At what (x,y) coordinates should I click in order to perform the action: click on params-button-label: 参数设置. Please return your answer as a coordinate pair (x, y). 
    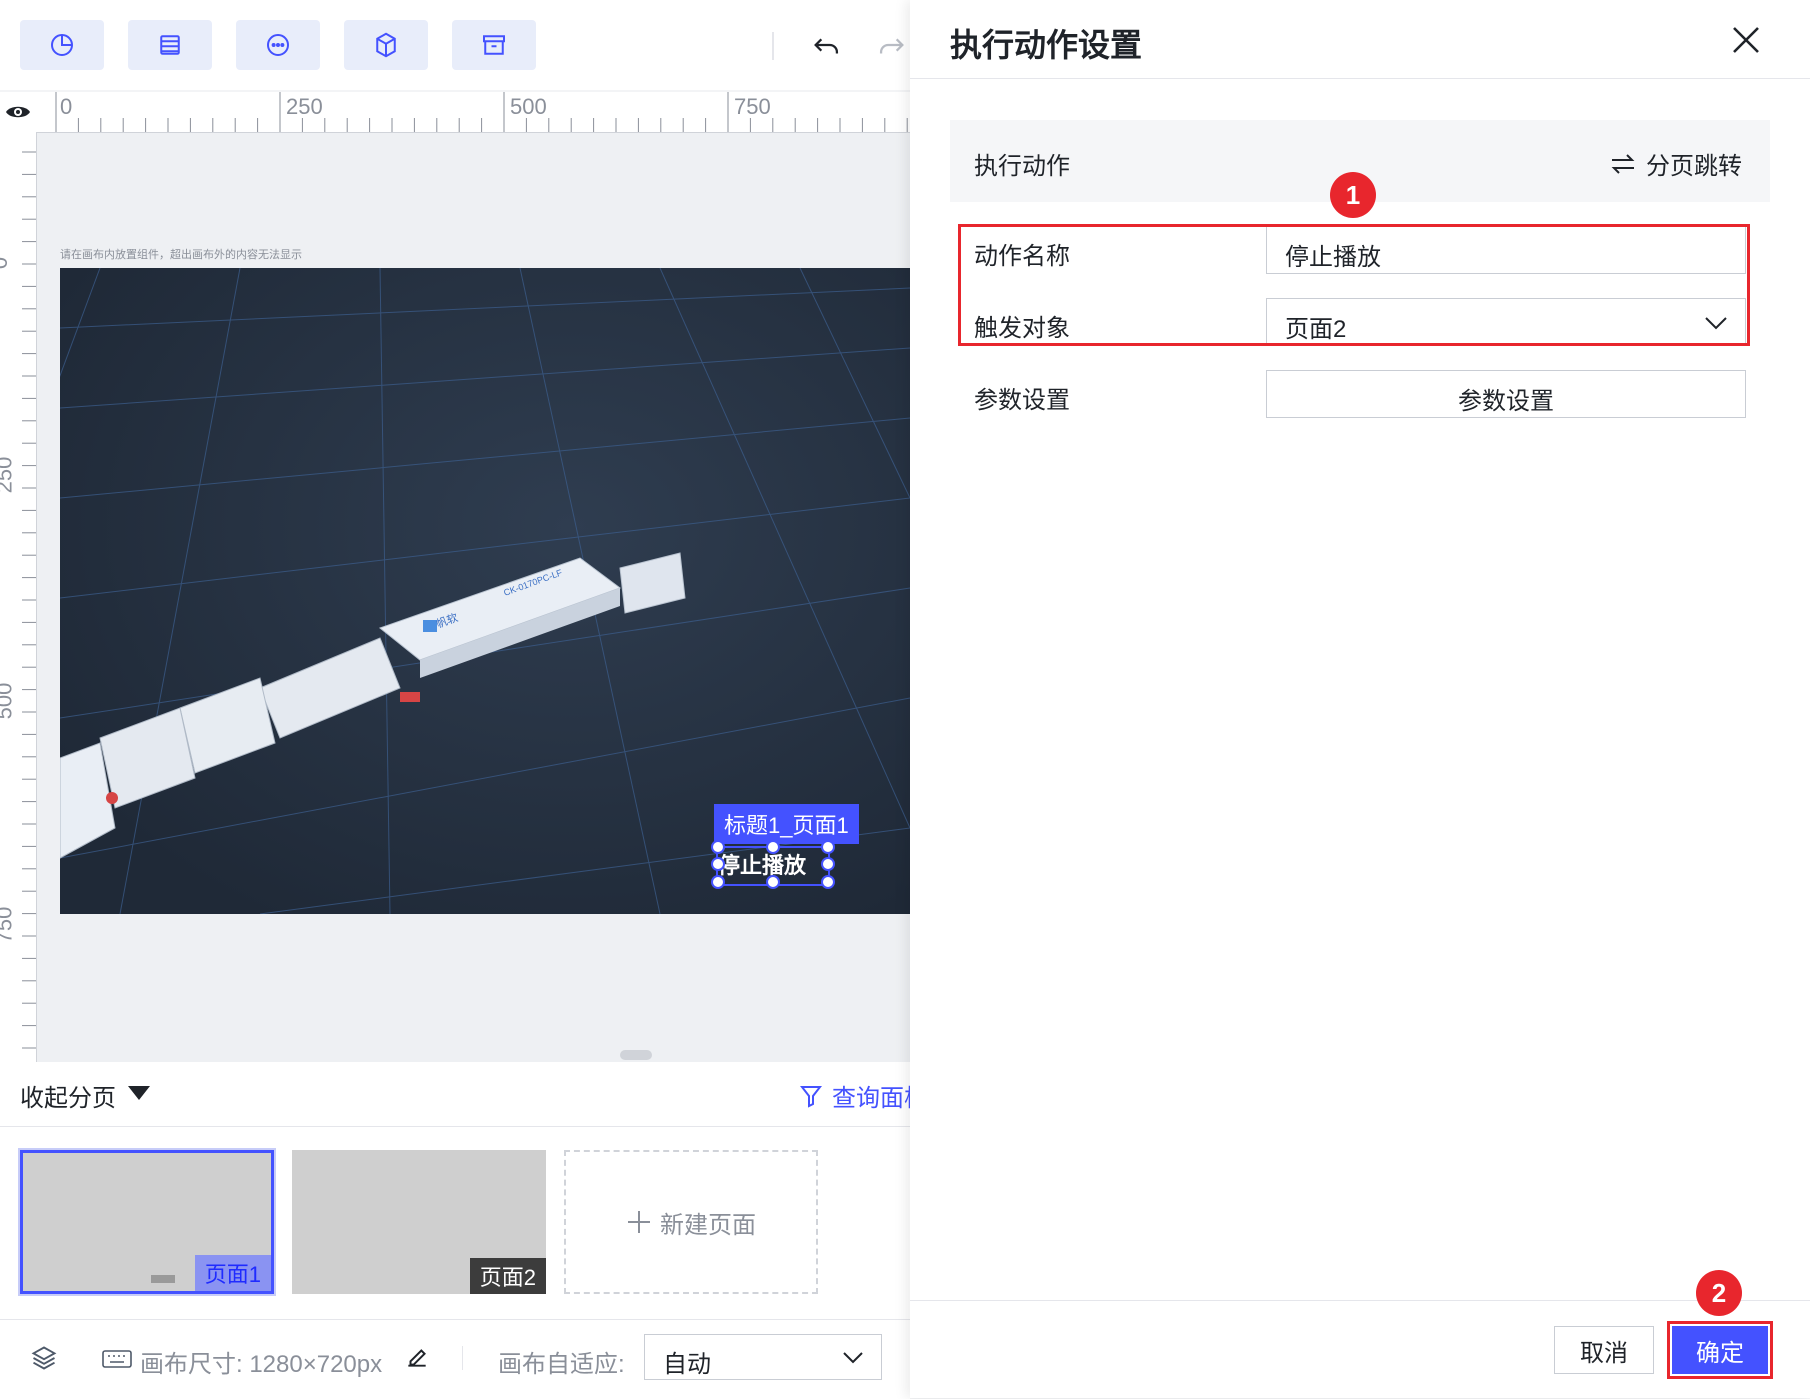
    Looking at the image, I should click on (1506, 401).